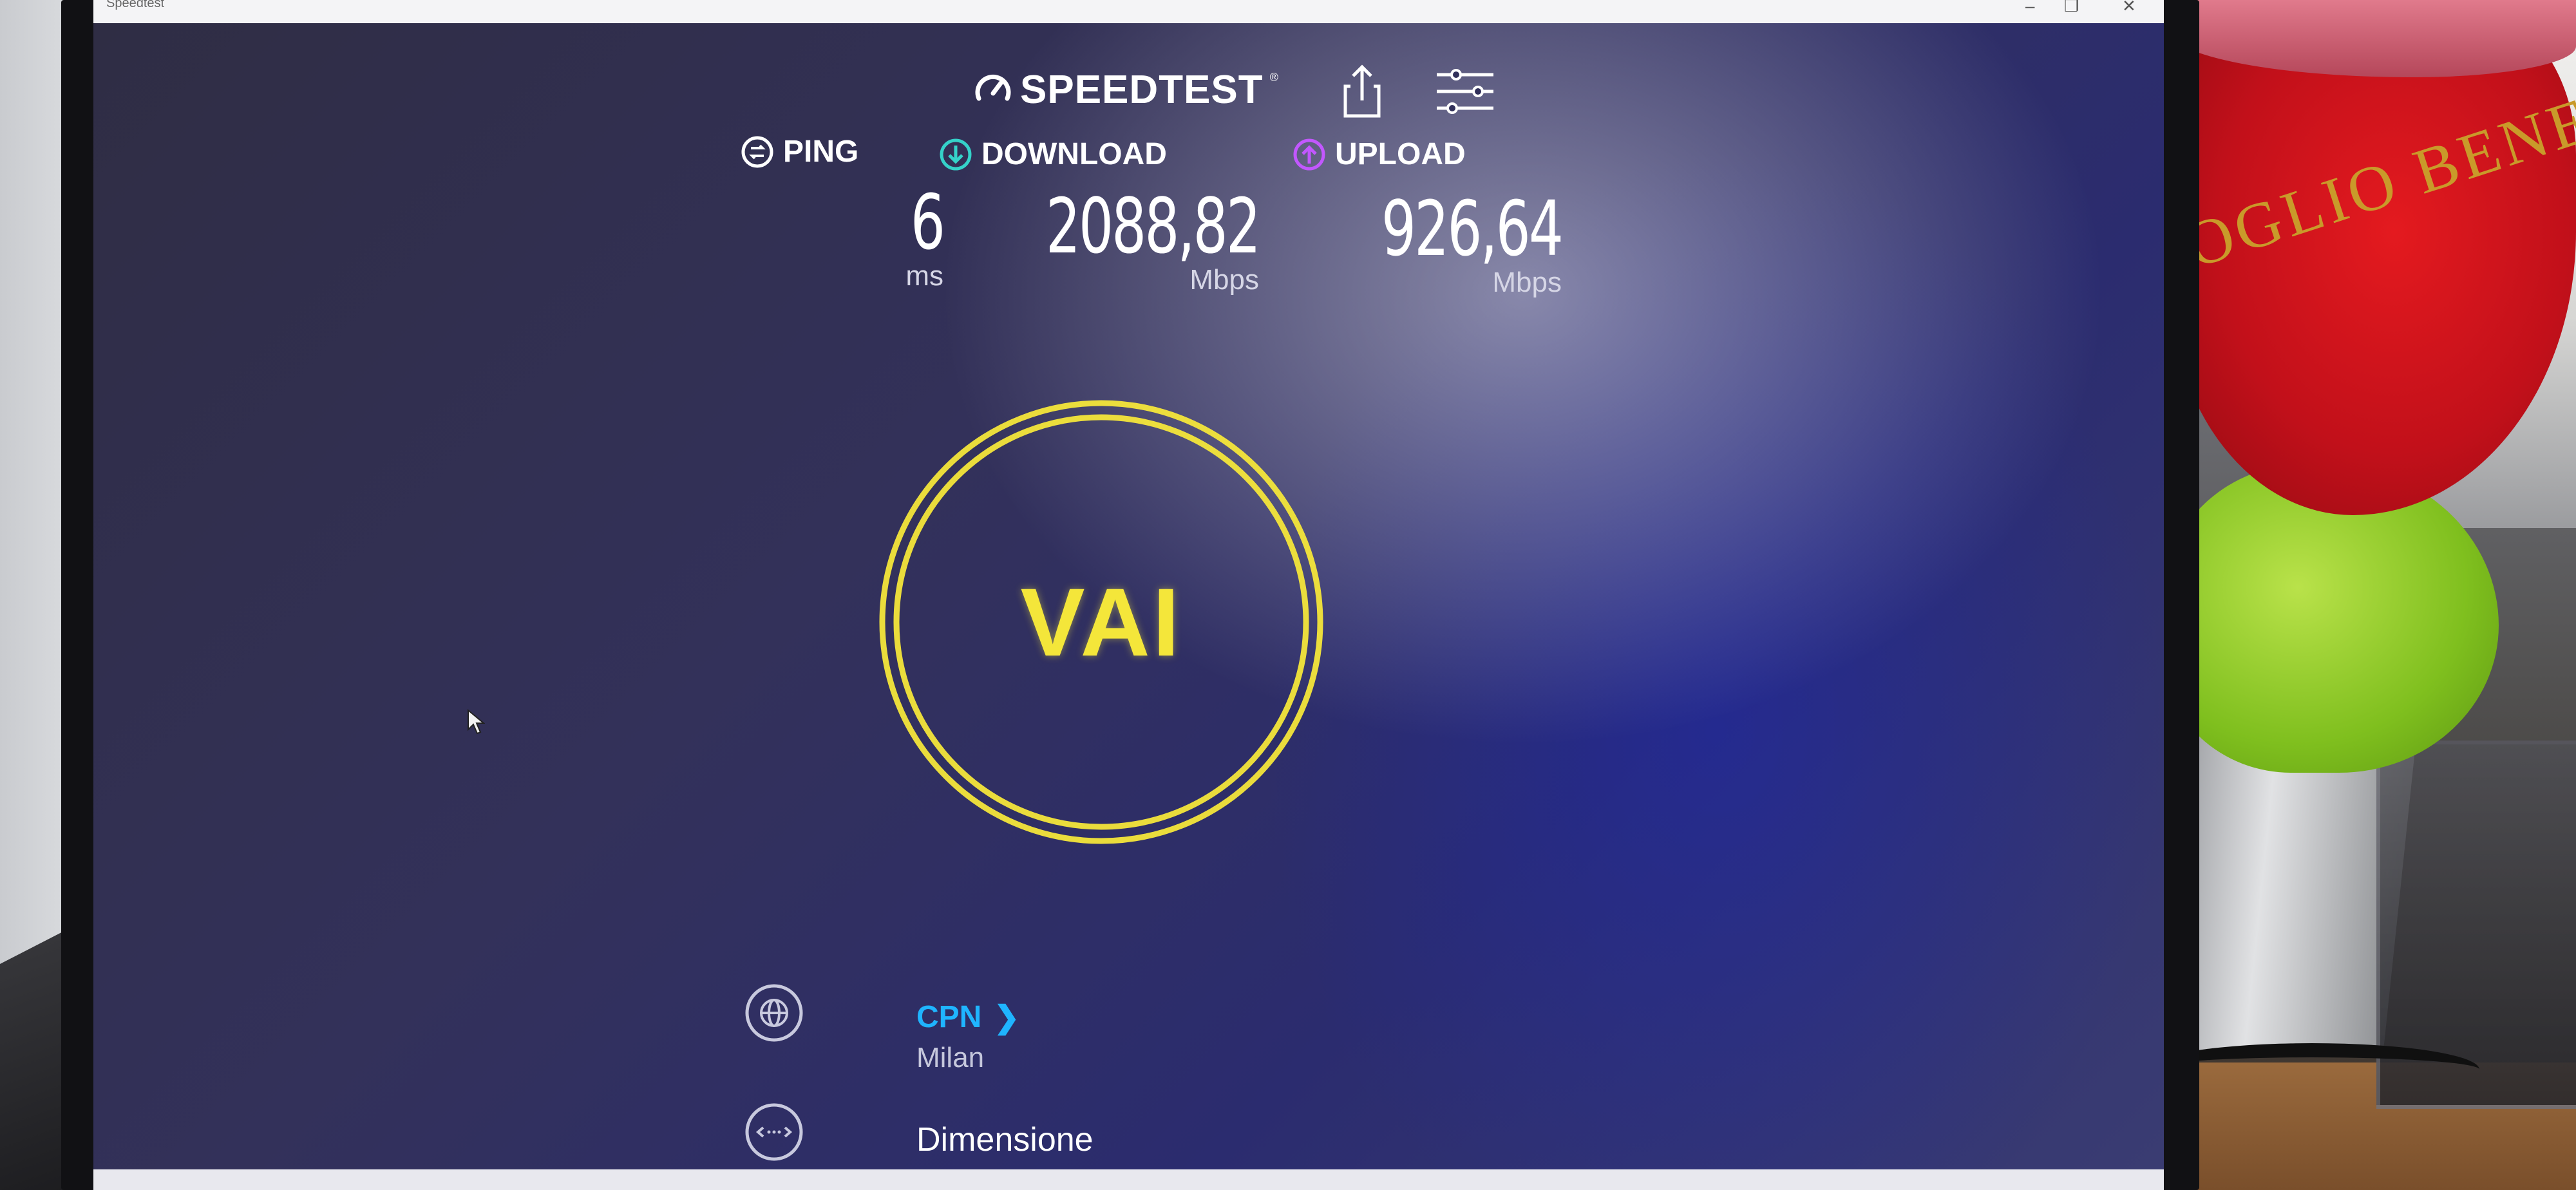 This screenshot has height=1190, width=2576. What do you see at coordinates (1142, 89) in the screenshot?
I see `brand-name: SPEEDTEST` at bounding box center [1142, 89].